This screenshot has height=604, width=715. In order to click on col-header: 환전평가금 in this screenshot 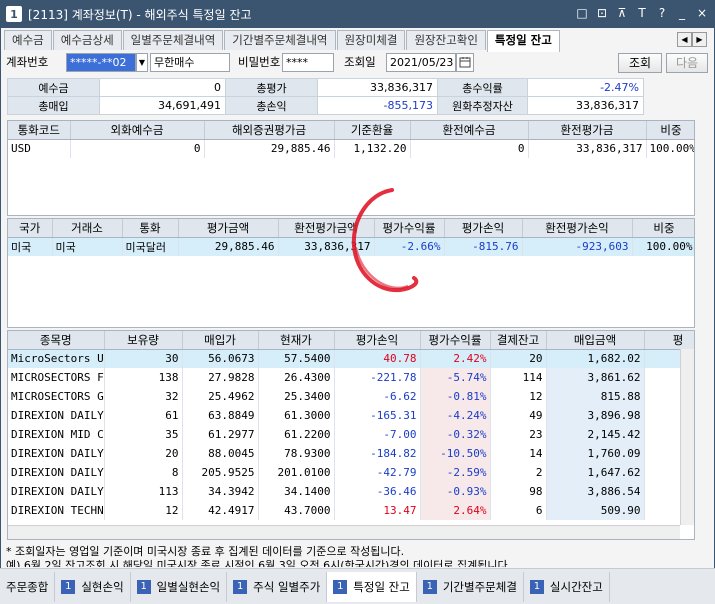, I will do `click(587, 130)`.